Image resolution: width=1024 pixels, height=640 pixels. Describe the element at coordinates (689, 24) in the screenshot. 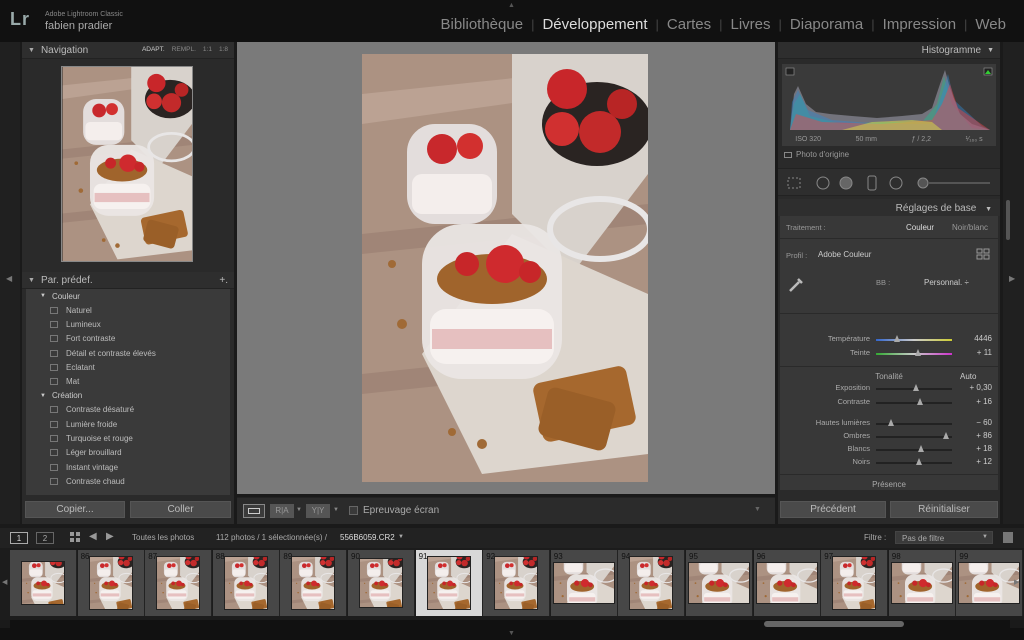

I see `module-2: Cartes` at that location.